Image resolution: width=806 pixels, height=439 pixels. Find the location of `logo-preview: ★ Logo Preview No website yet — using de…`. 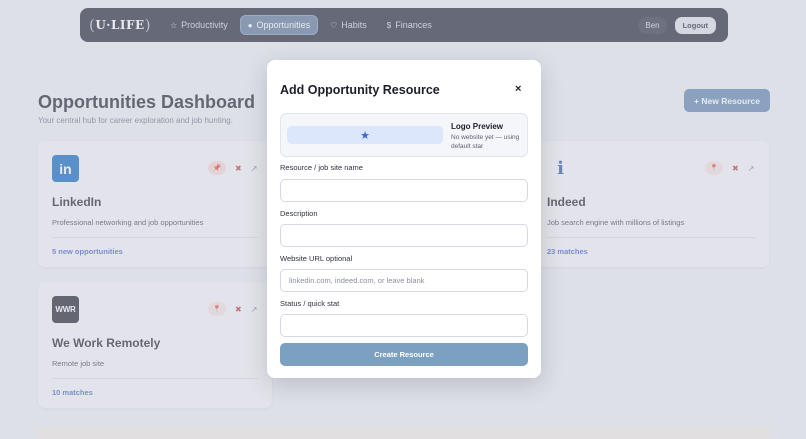

logo-preview: ★ Logo Preview No website yet — using de… is located at coordinates (404, 135).